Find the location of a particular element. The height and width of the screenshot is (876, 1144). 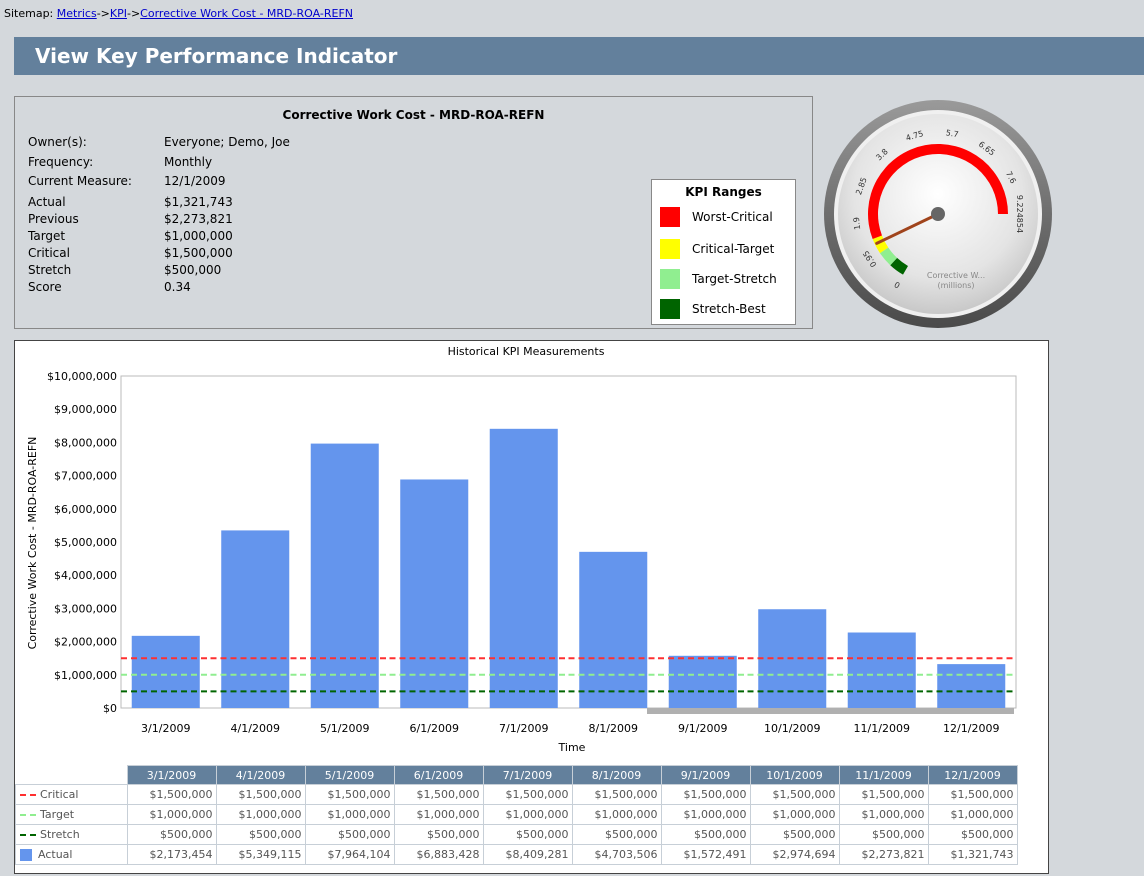

info-value: Monthly is located at coordinates (188, 162).